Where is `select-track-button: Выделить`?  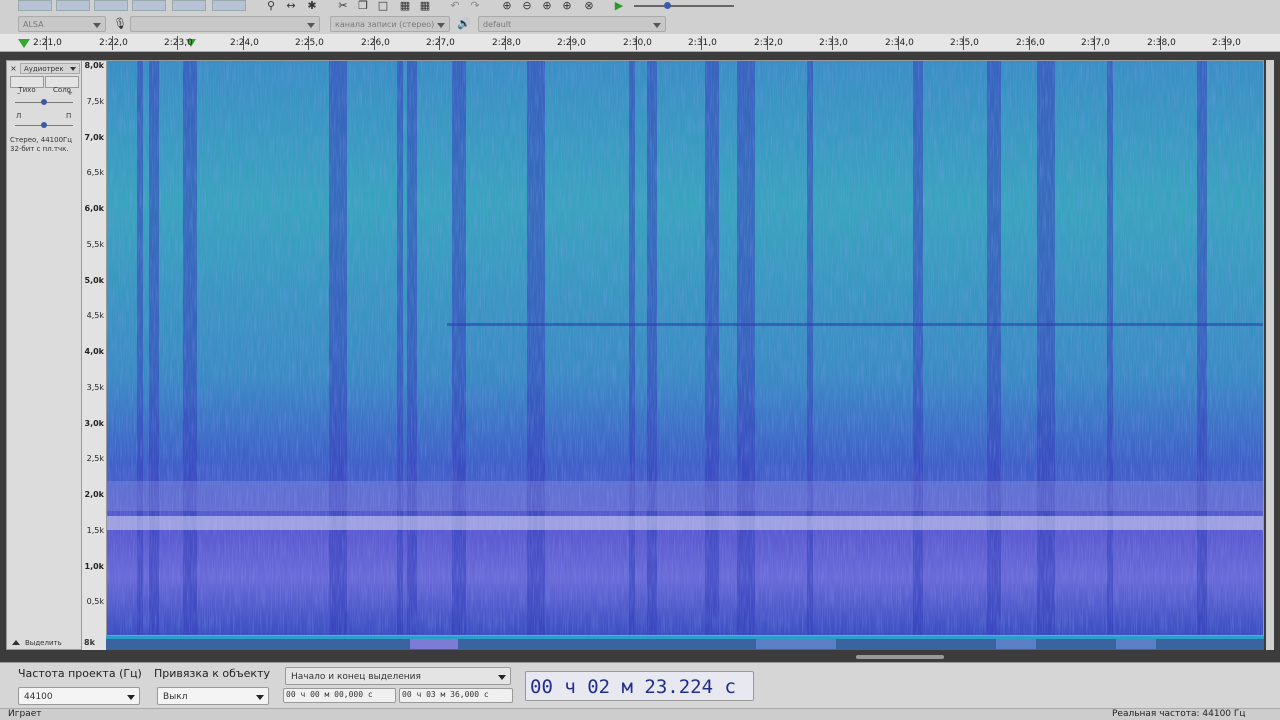
select-track-button: Выделить is located at coordinates (43, 643).